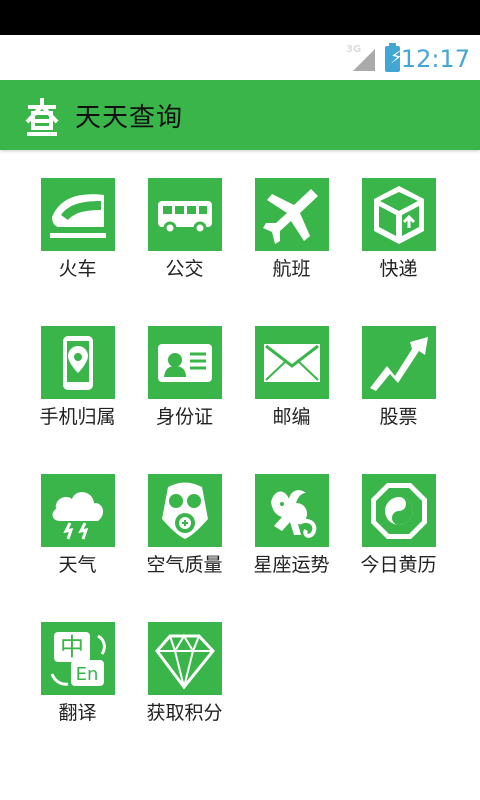 This screenshot has width=480, height=800. I want to click on grid-item-translate: 中 En 翻译, so click(77, 673).